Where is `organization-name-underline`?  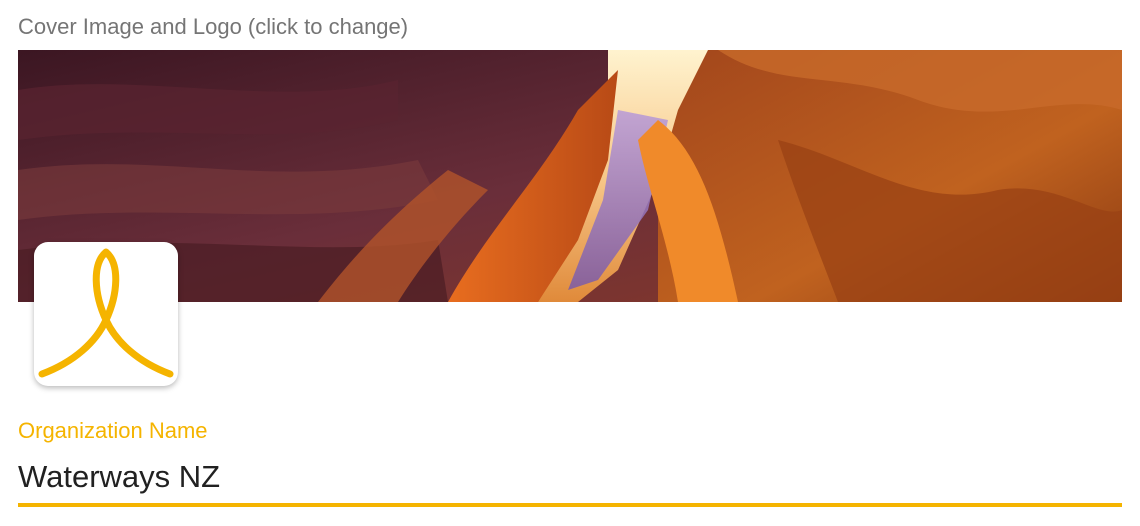 organization-name-underline is located at coordinates (570, 505).